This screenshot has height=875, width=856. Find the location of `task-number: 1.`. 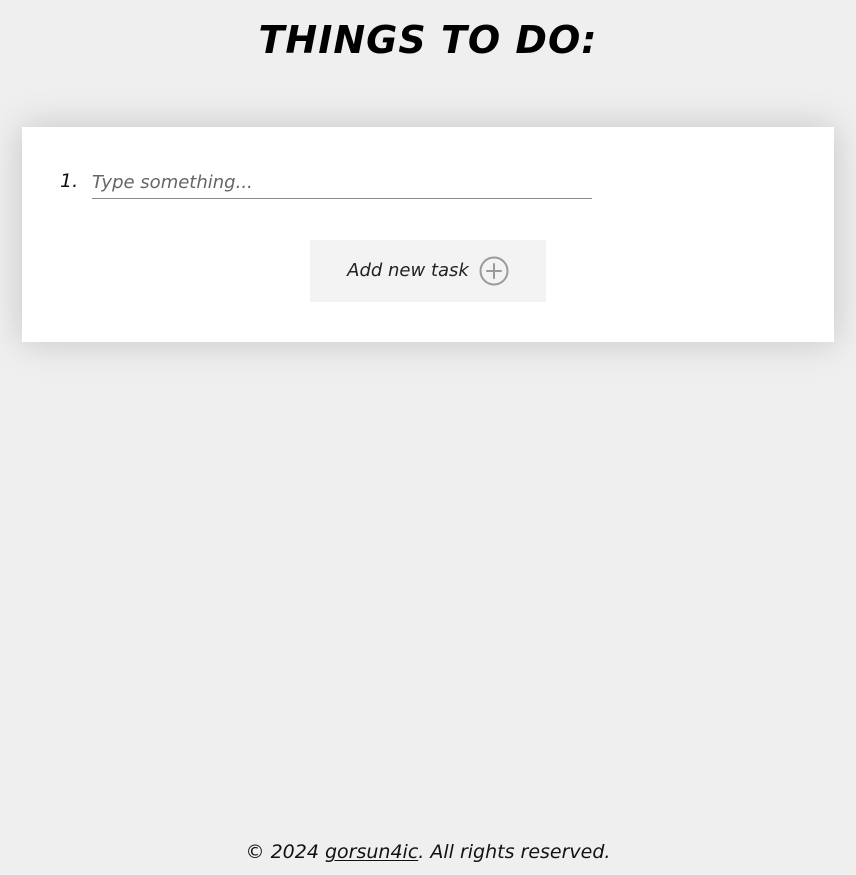

task-number: 1. is located at coordinates (69, 181).